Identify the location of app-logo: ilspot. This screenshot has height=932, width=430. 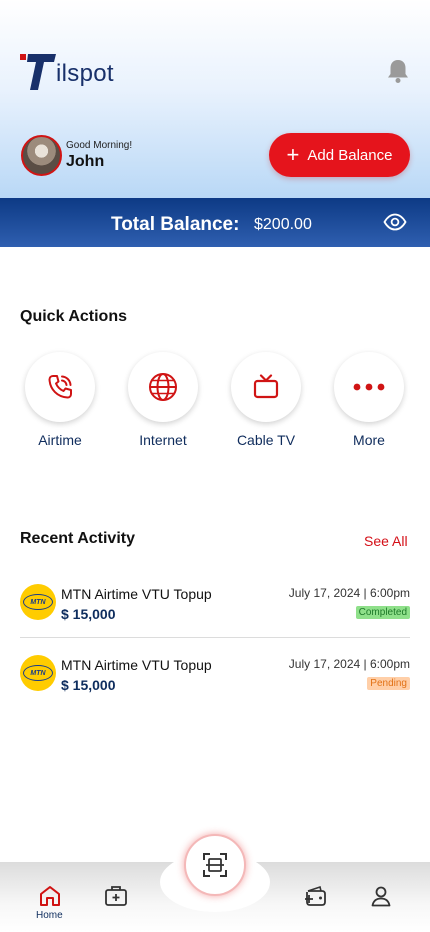
(68, 71).